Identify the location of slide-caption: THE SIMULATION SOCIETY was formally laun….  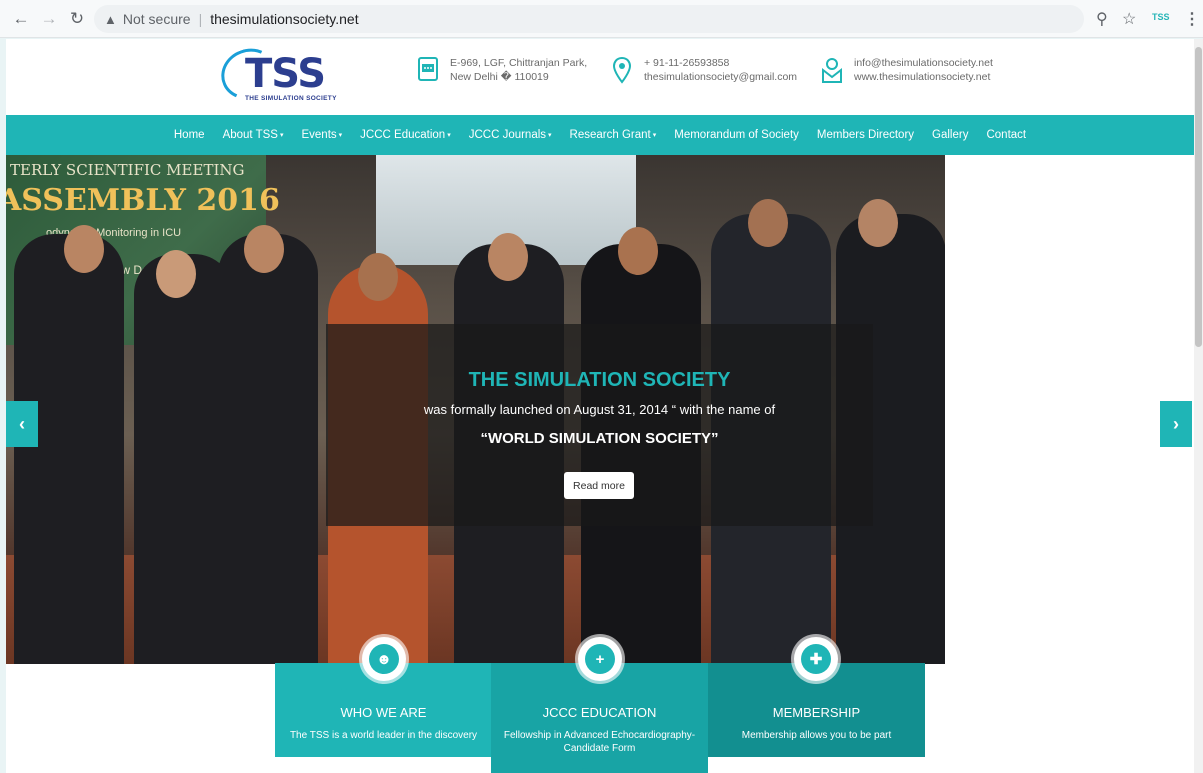
(599, 425).